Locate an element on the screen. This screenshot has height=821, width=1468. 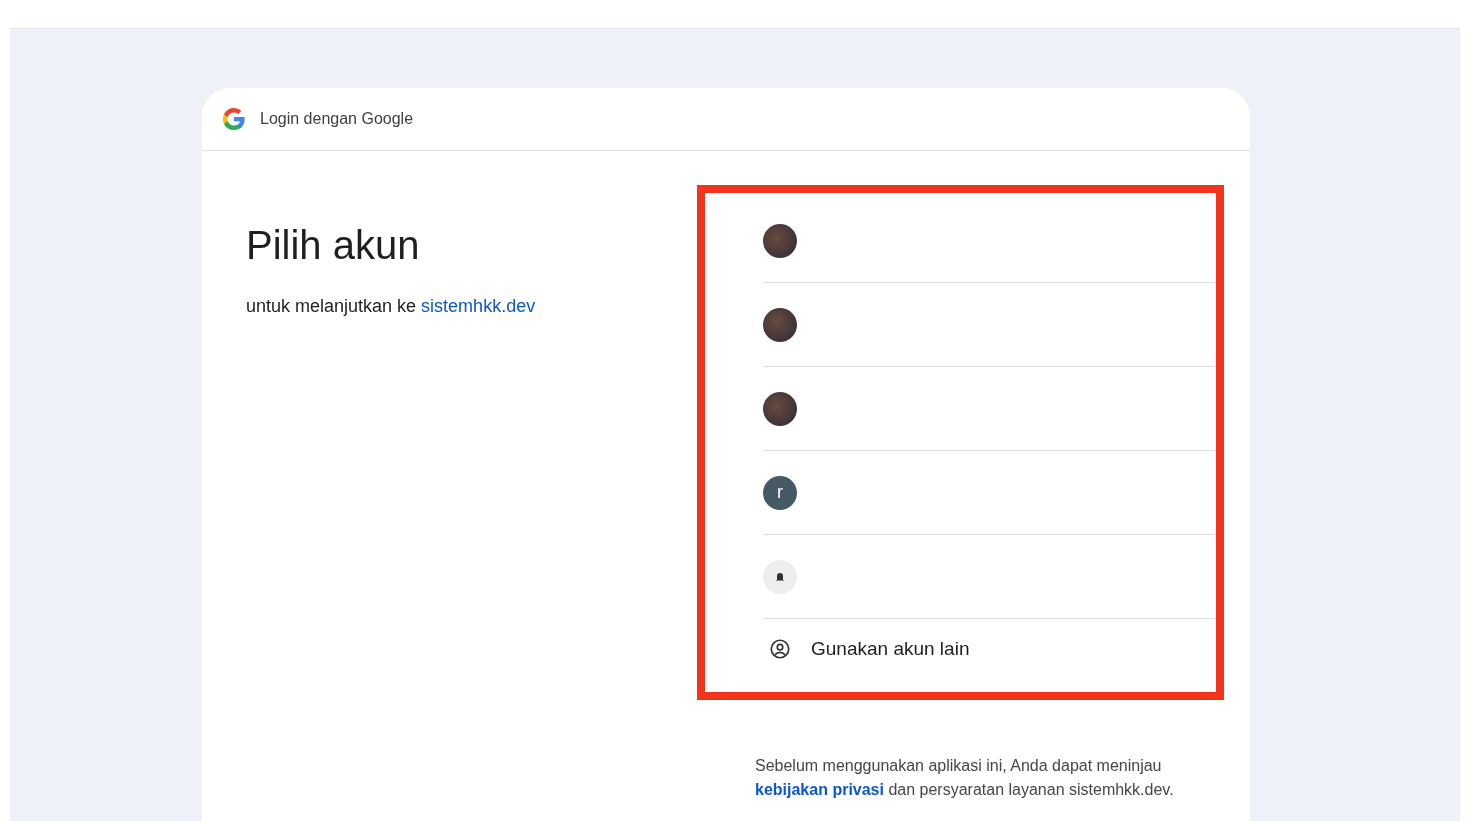
site-link: sistemhkk.dev is located at coordinates (478, 306).